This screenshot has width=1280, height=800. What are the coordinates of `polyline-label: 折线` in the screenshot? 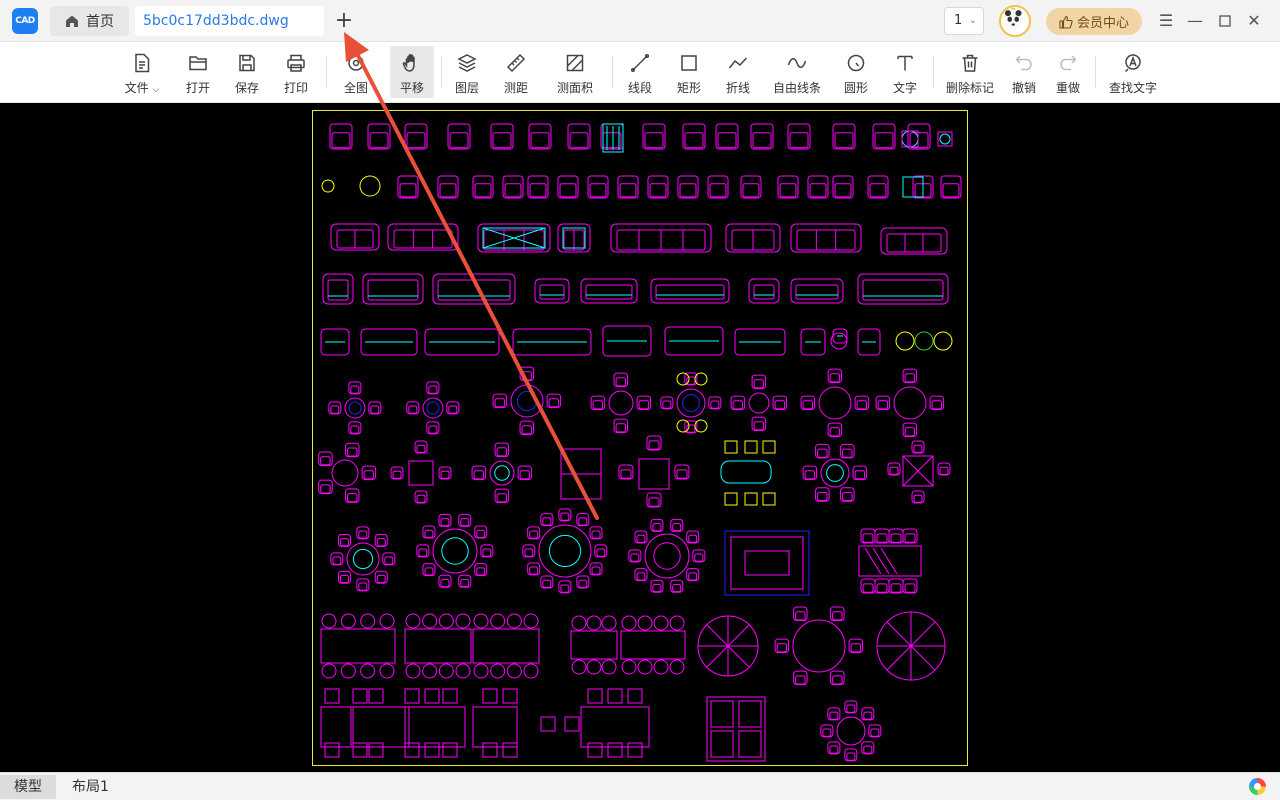 It's located at (737, 88).